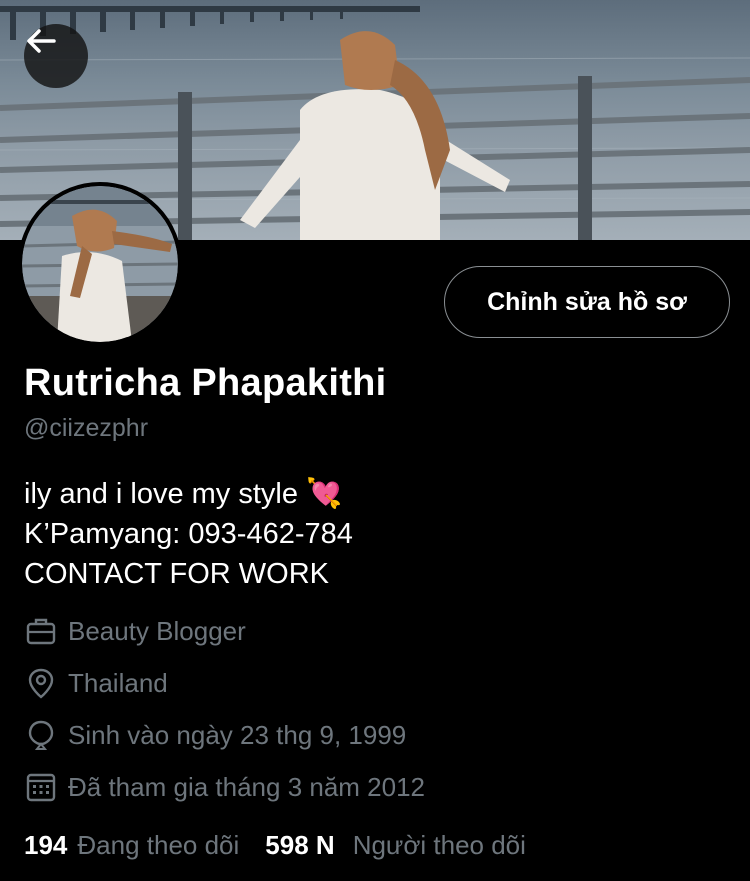 This screenshot has width=750, height=881. I want to click on balloon-icon, so click(41, 735).